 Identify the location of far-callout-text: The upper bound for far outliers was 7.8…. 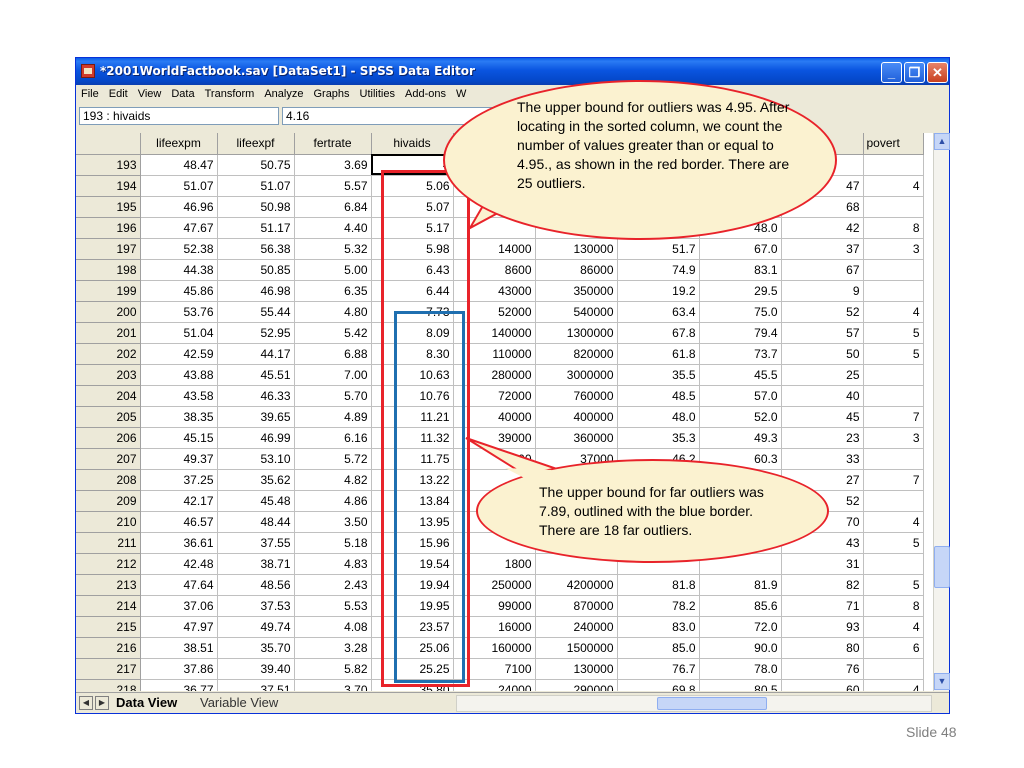
(651, 511).